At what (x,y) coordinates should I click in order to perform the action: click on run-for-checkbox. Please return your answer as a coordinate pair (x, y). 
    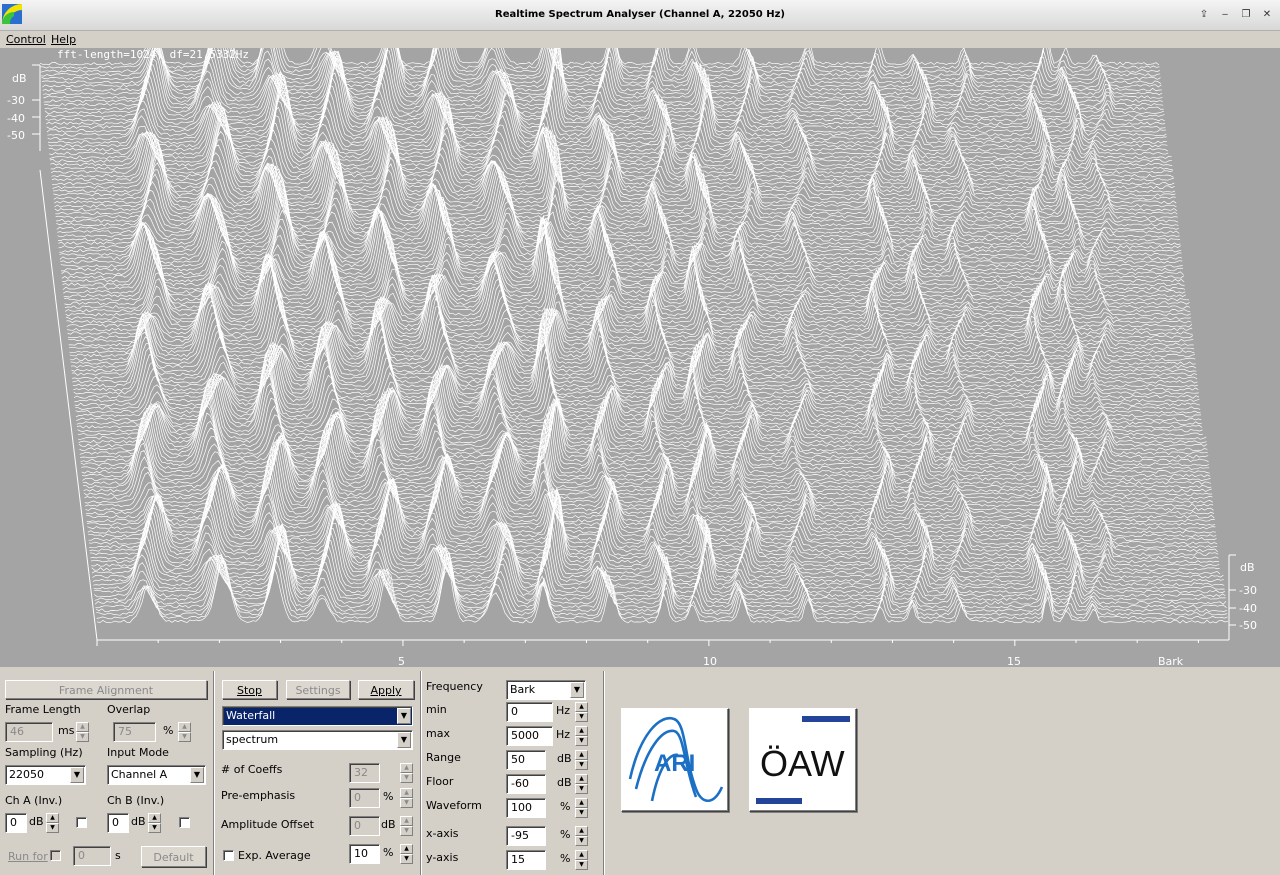
    Looking at the image, I should click on (55, 855).